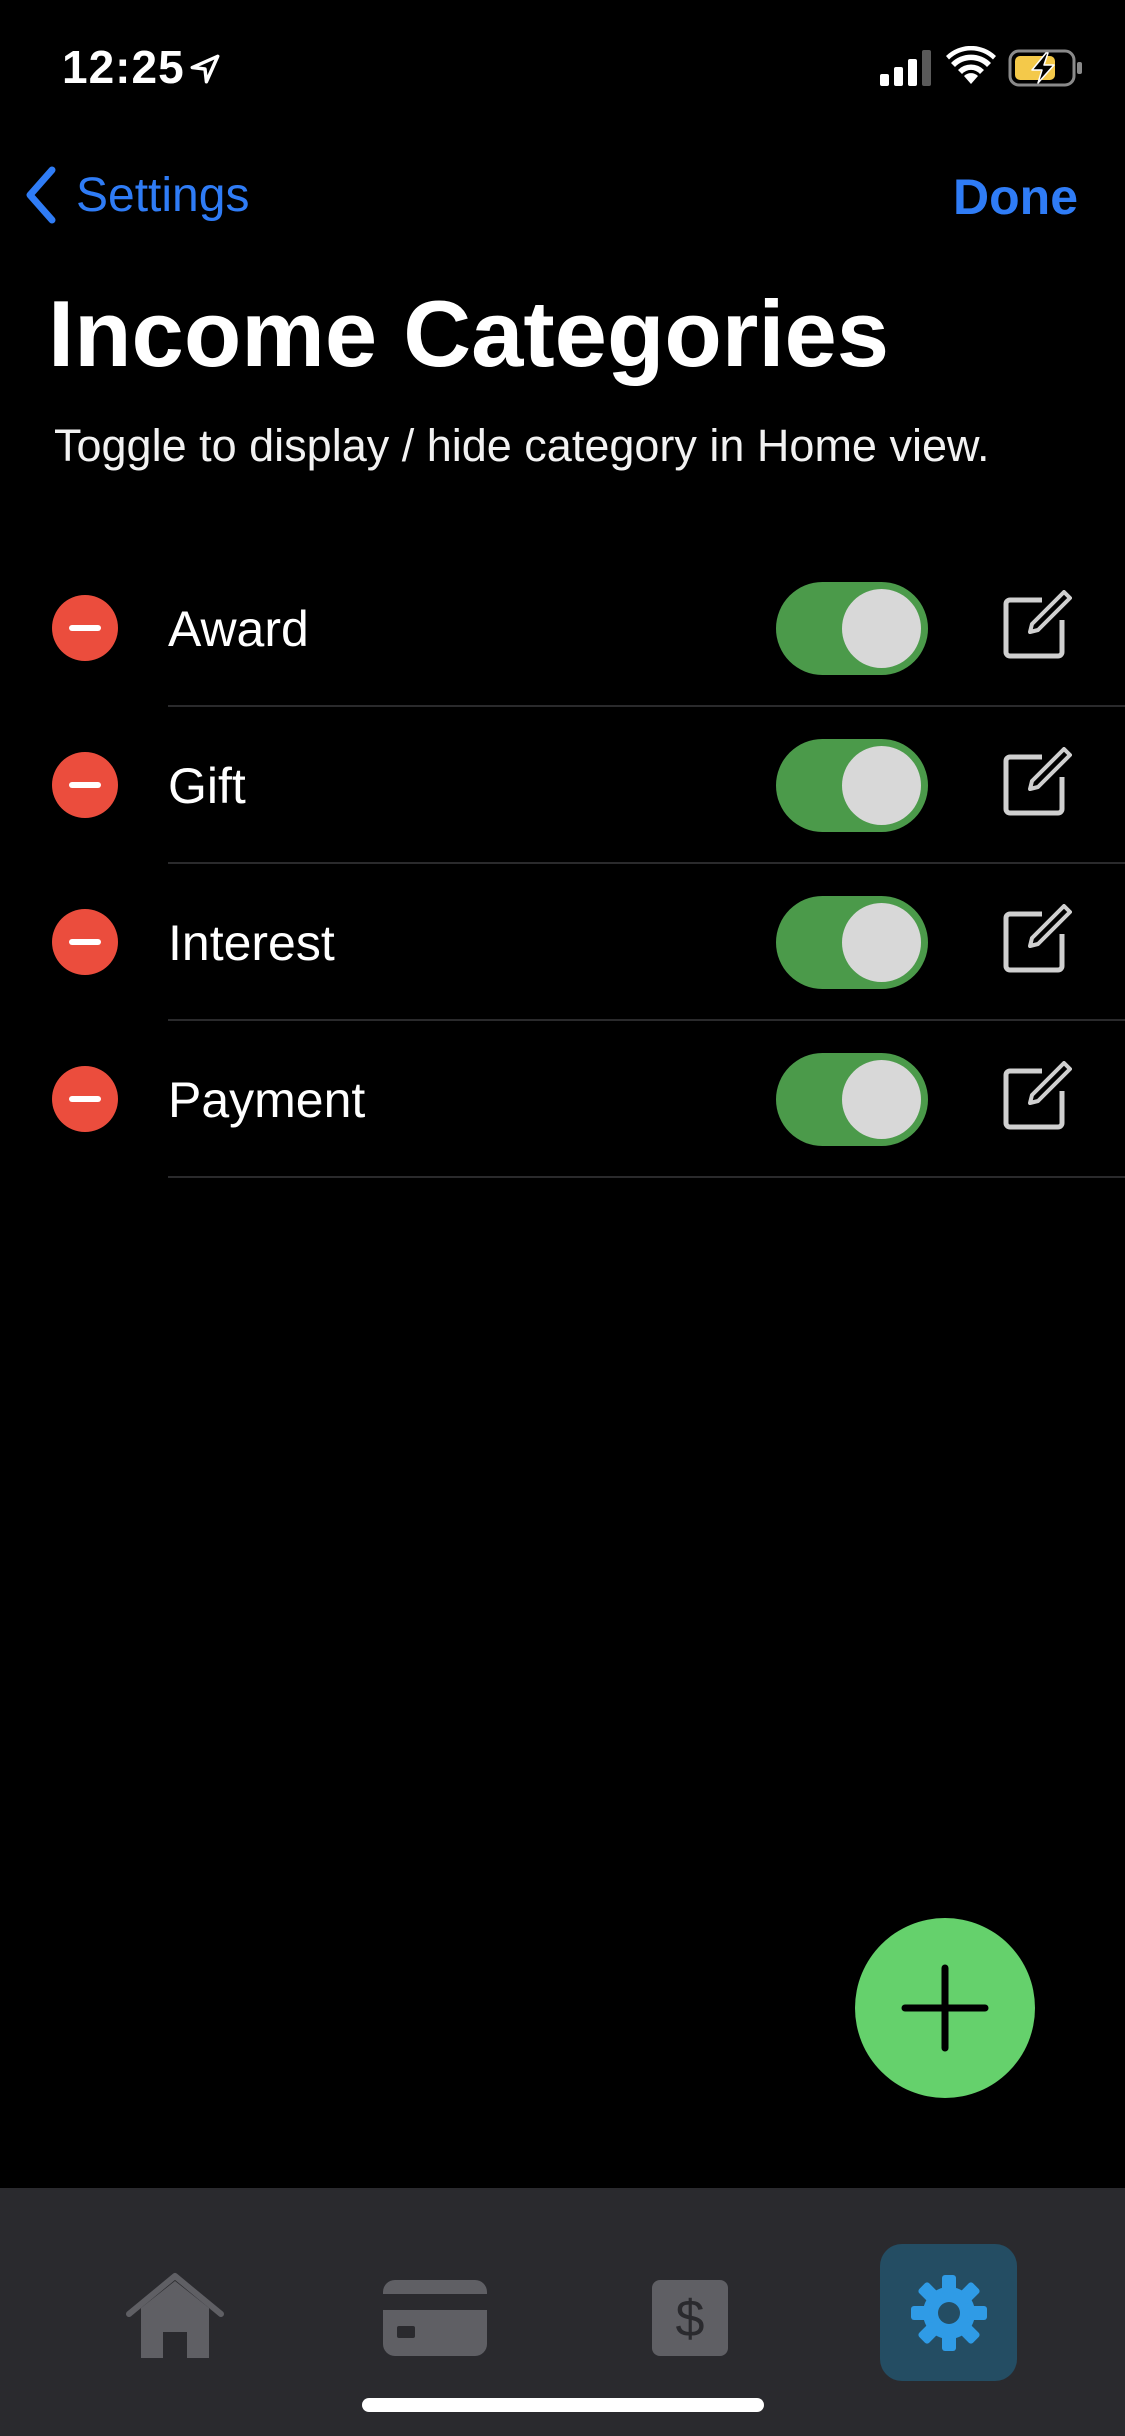  Describe the element at coordinates (267, 1100) in the screenshot. I see `category-label: Payment` at that location.